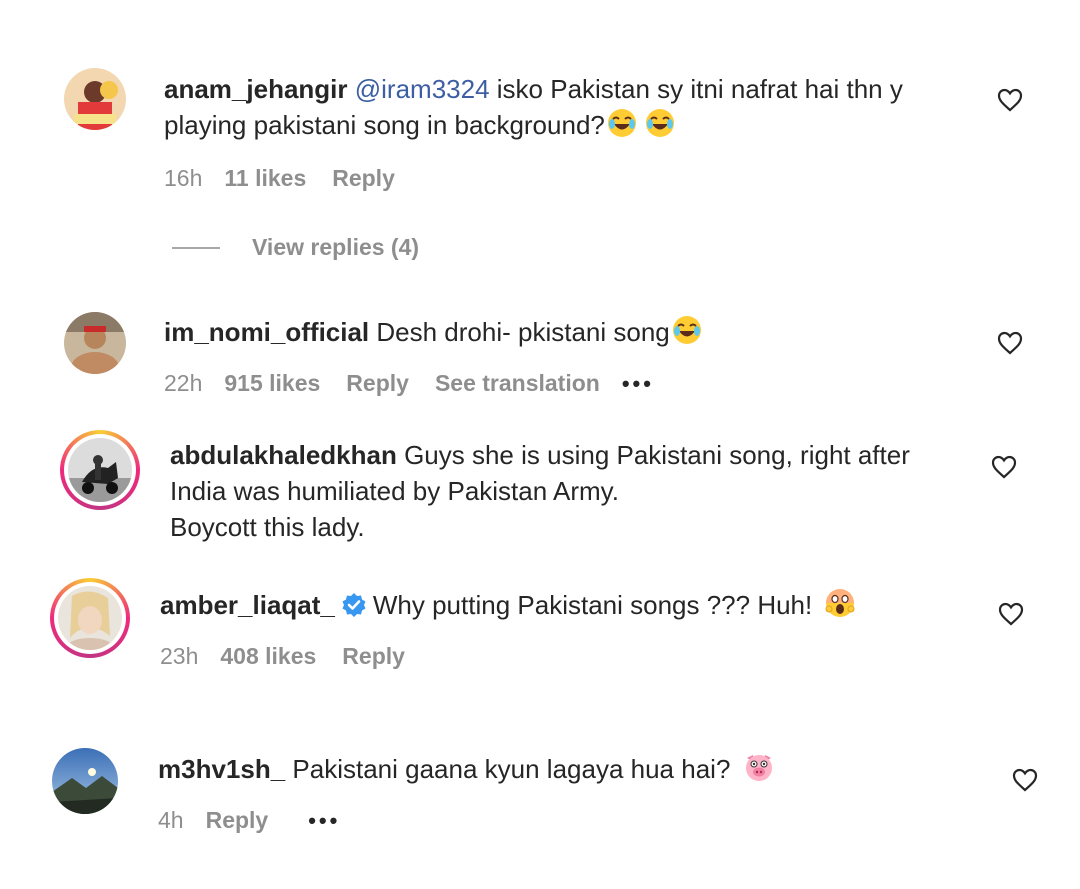  I want to click on comment-body-line2: India was humiliated by Pakistan Army., so click(394, 491).